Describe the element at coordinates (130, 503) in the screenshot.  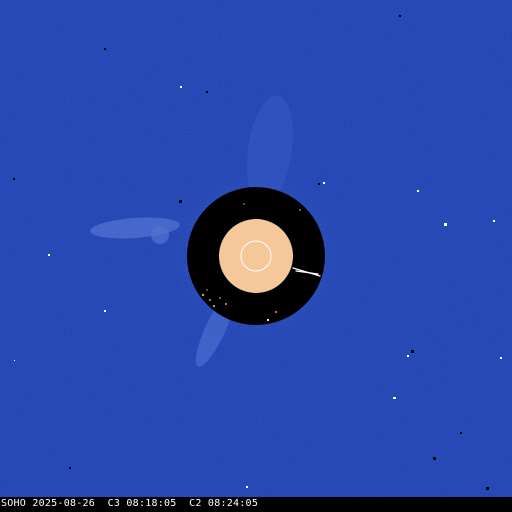
I see `image-caption: SOHO 2025-08-26 C3 08:18:05 C2 08:24:05` at that location.